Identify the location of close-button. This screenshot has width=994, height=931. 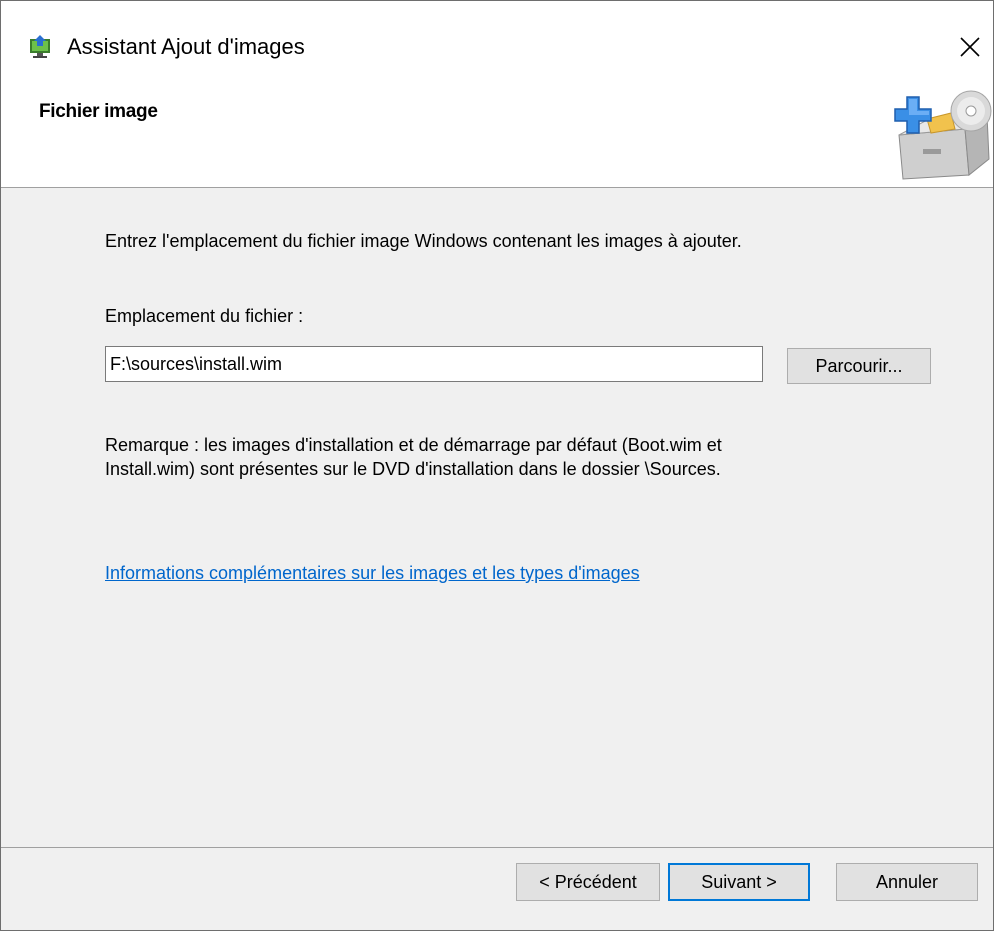
(970, 47).